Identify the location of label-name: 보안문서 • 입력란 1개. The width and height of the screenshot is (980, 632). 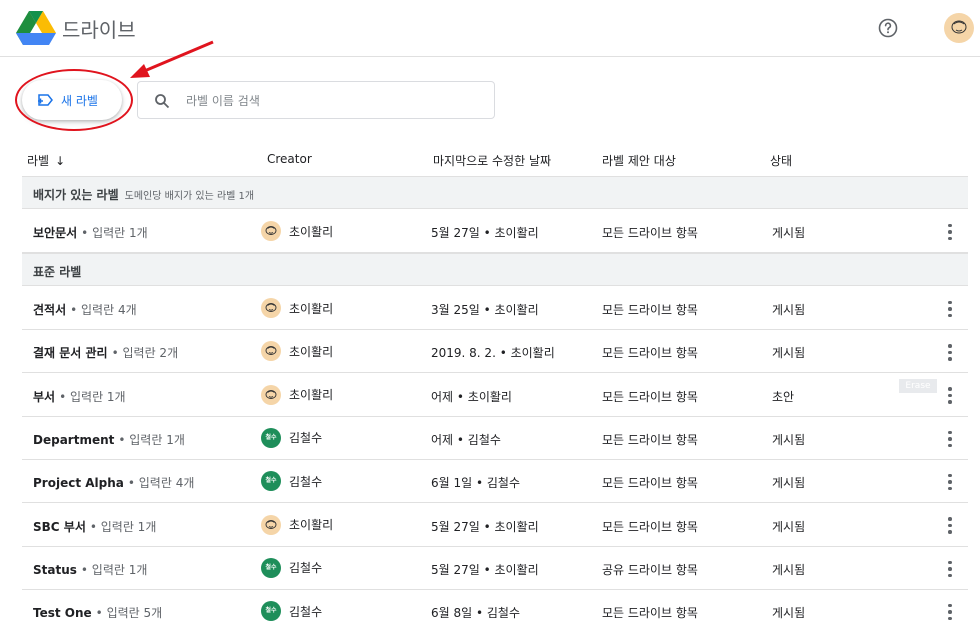
(90, 232).